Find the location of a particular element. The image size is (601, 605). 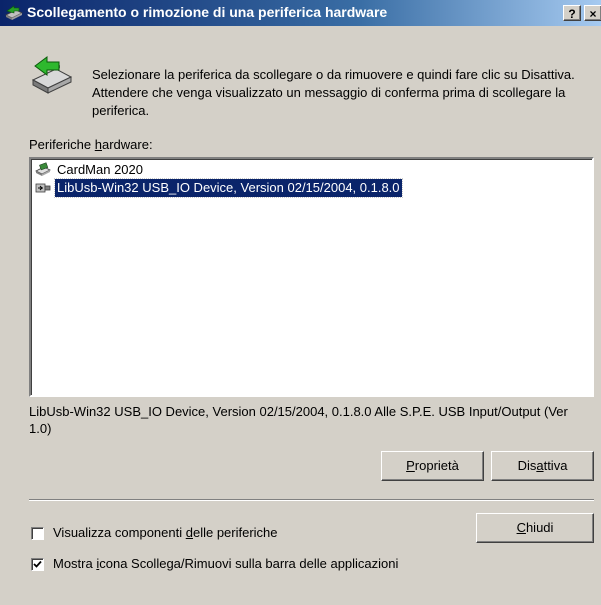

close-button: Chiudi is located at coordinates (535, 528).